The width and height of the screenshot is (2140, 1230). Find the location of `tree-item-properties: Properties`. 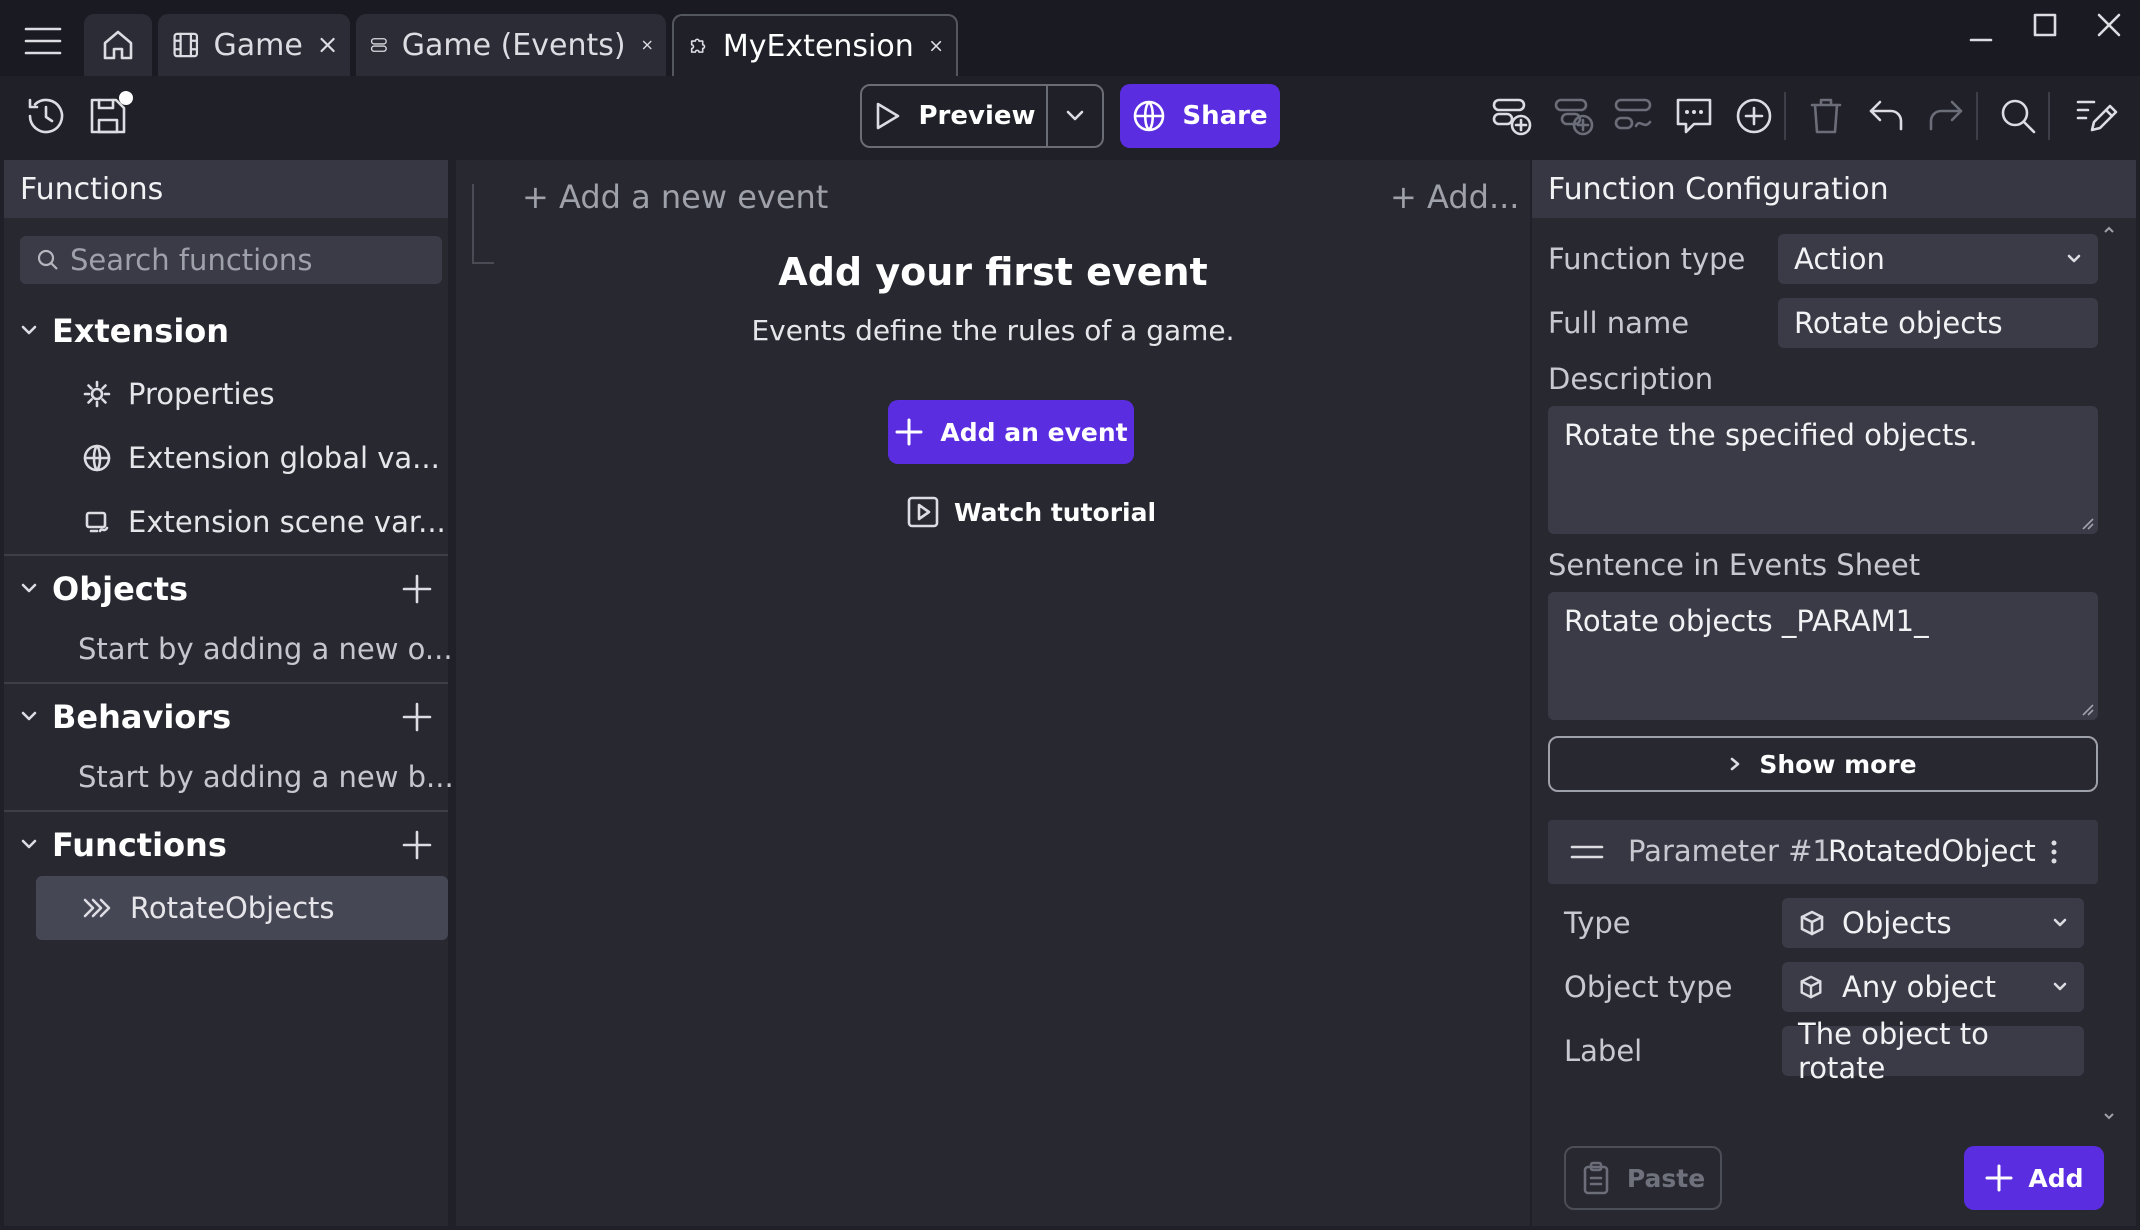

tree-item-properties: Properties is located at coordinates (178, 394).